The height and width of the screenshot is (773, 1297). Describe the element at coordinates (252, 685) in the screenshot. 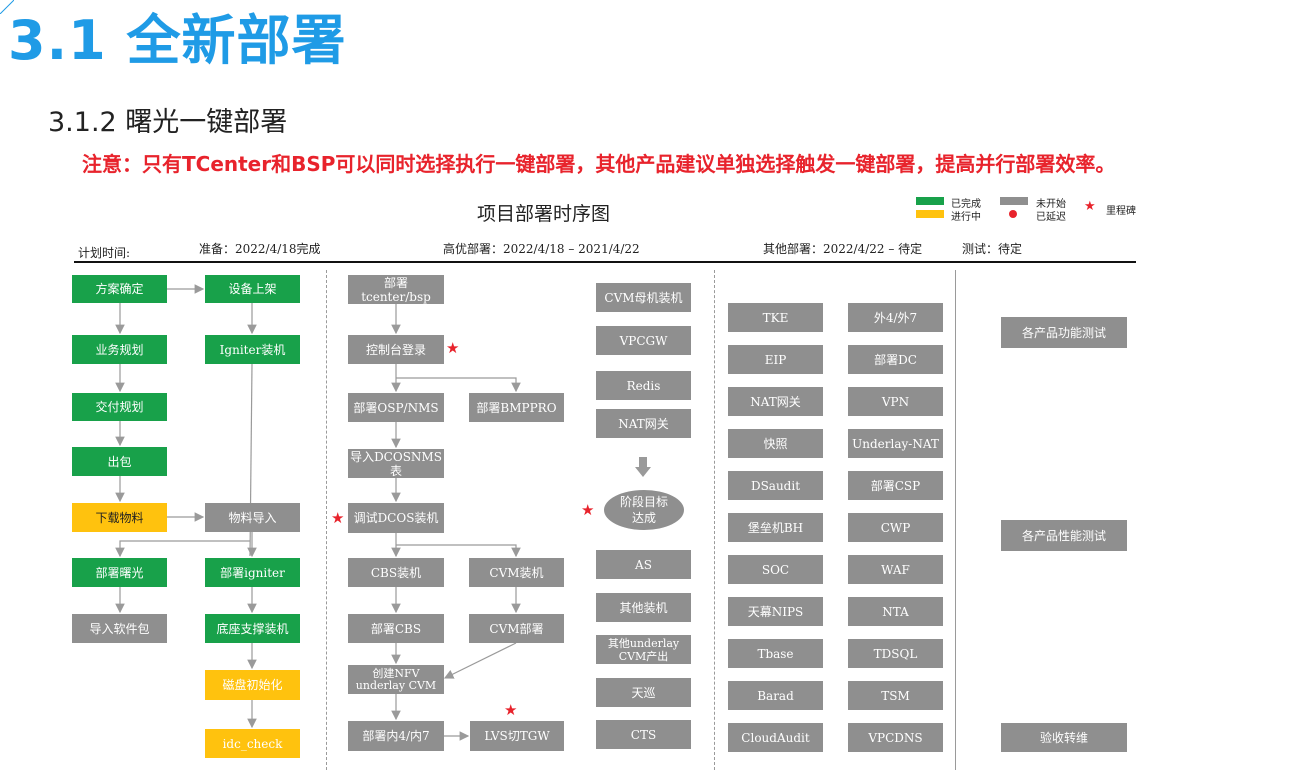

I see `box-disk-init: 磁盘初始化` at that location.